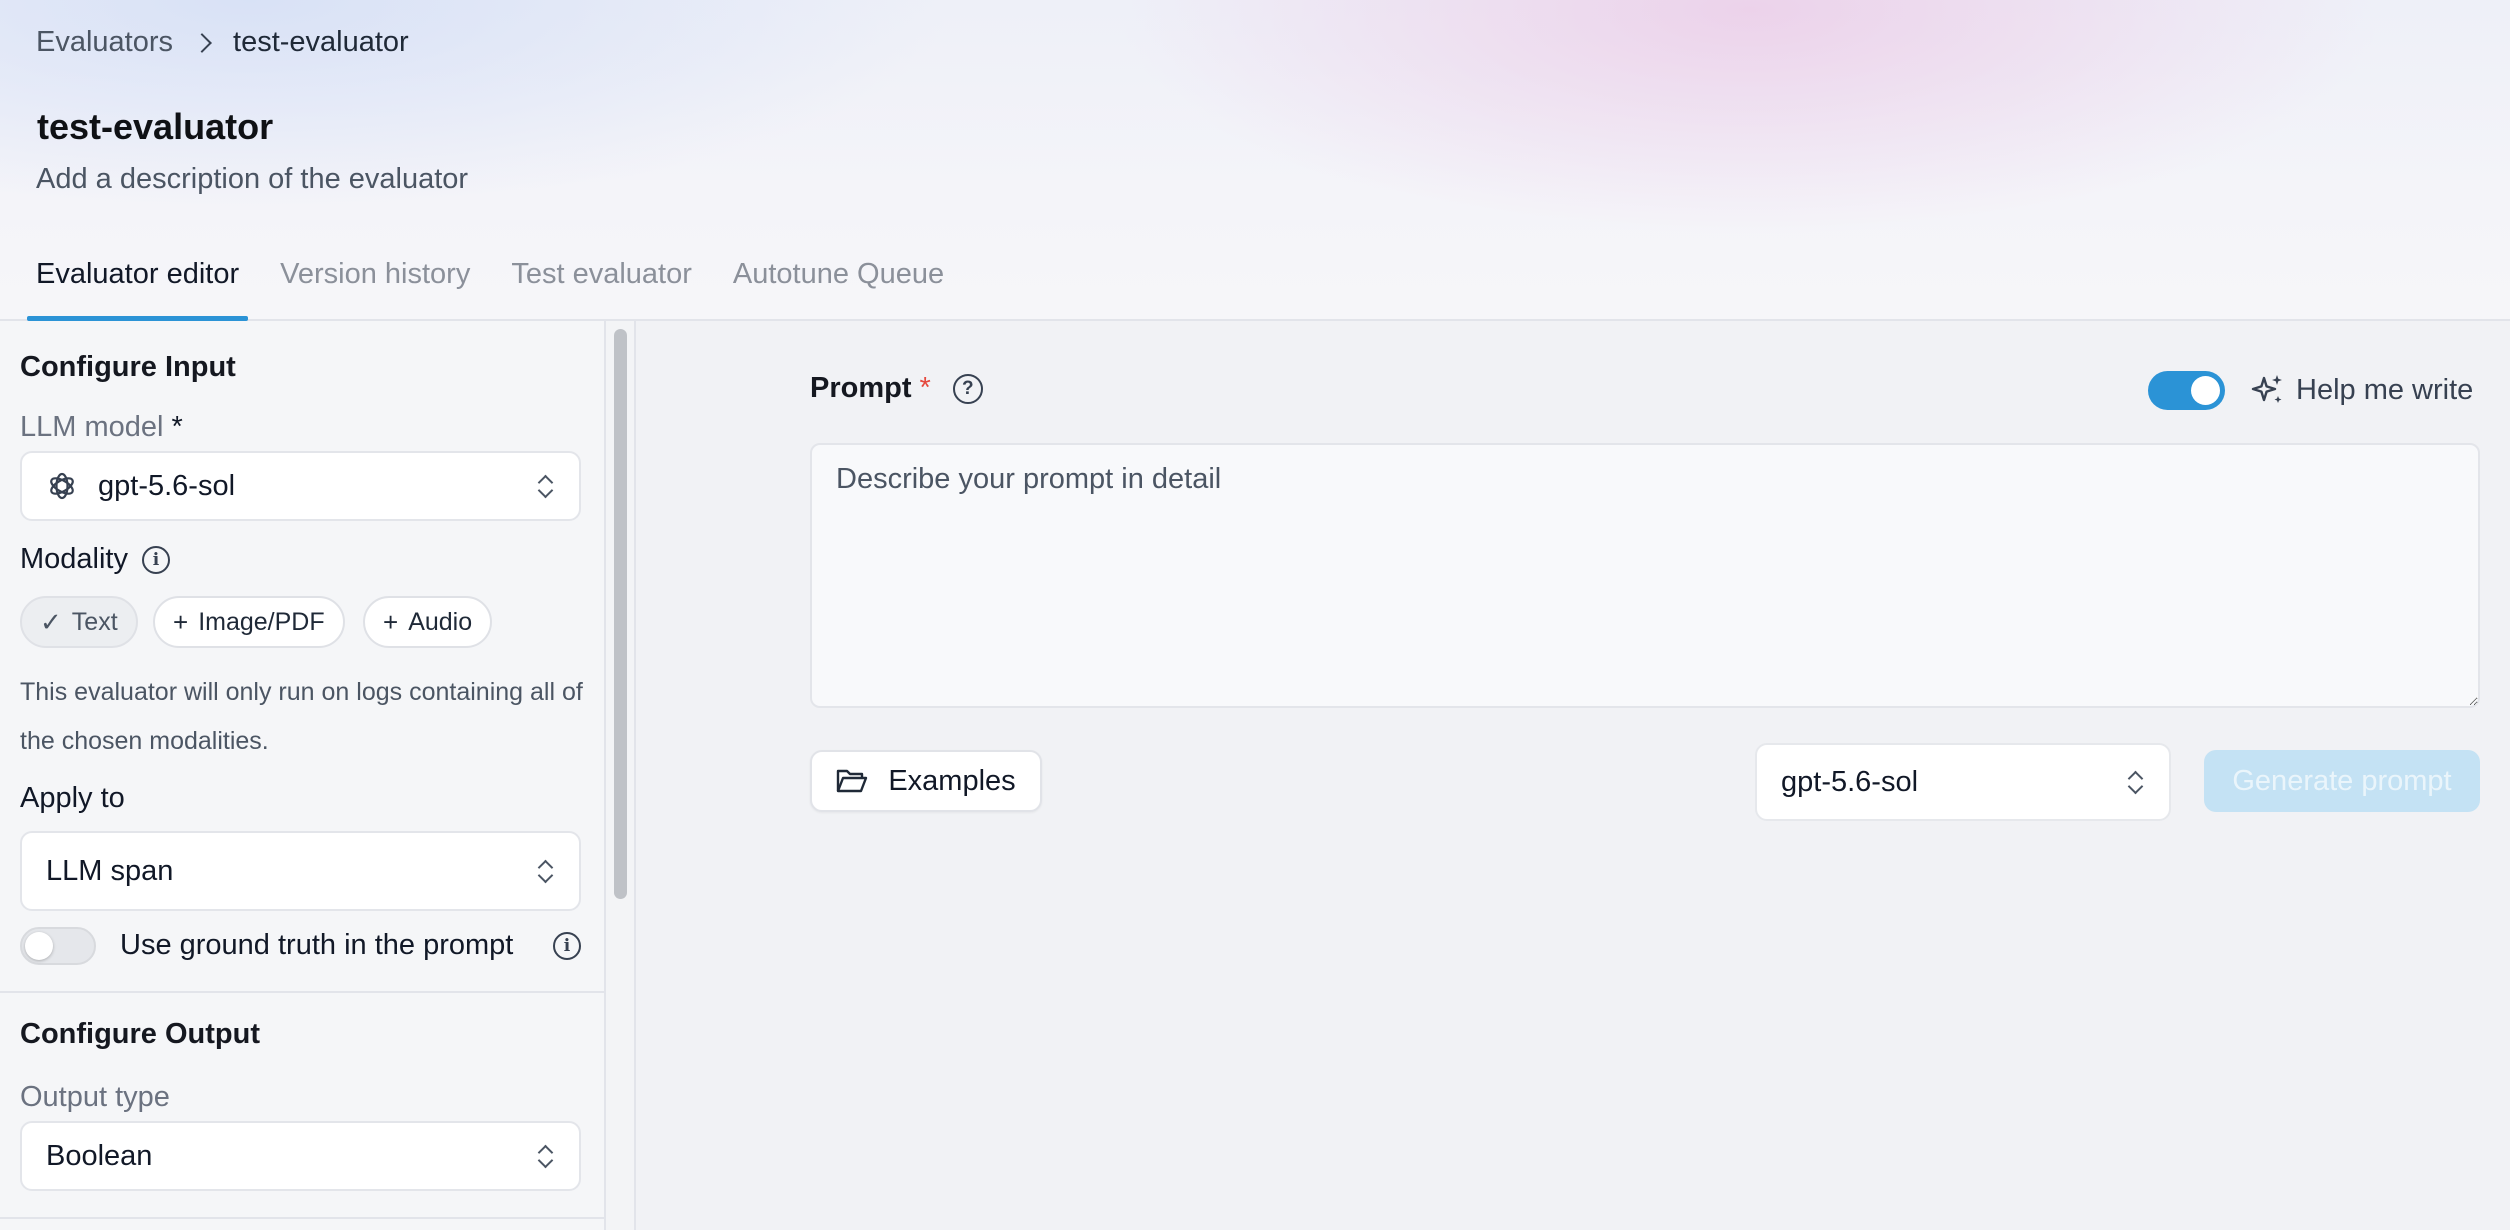  What do you see at coordinates (222, 42) in the screenshot?
I see `breadcrumb: Evaluators test-evaluator` at bounding box center [222, 42].